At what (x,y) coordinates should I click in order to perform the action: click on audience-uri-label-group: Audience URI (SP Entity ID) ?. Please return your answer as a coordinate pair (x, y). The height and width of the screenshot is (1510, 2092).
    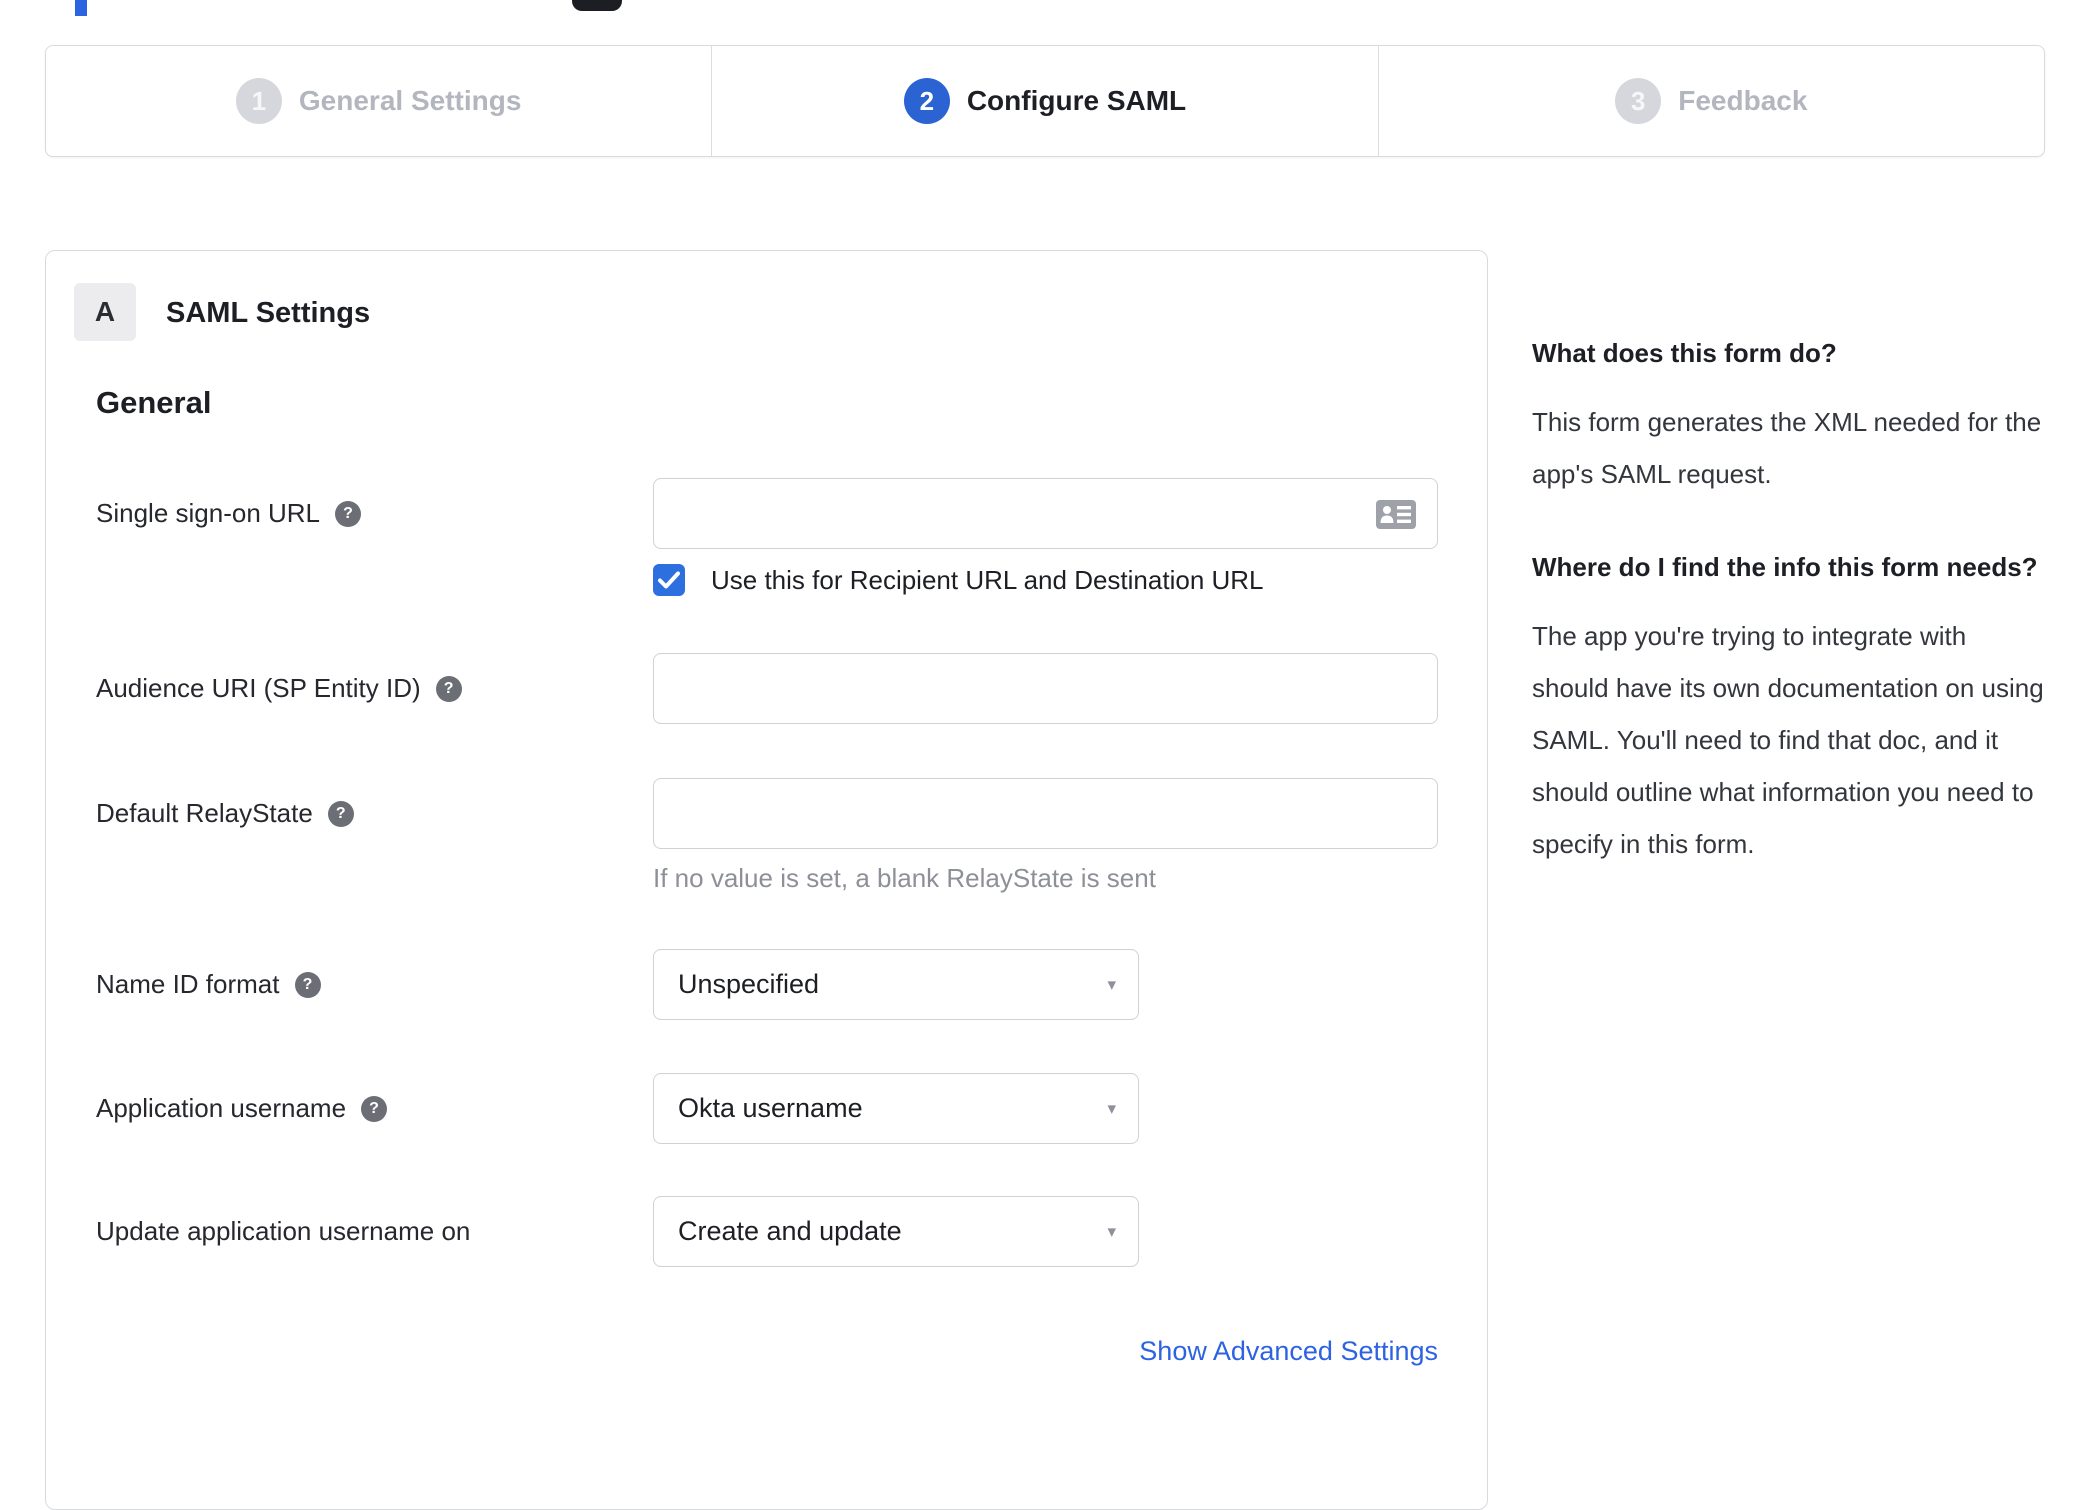
    Looking at the image, I should click on (279, 688).